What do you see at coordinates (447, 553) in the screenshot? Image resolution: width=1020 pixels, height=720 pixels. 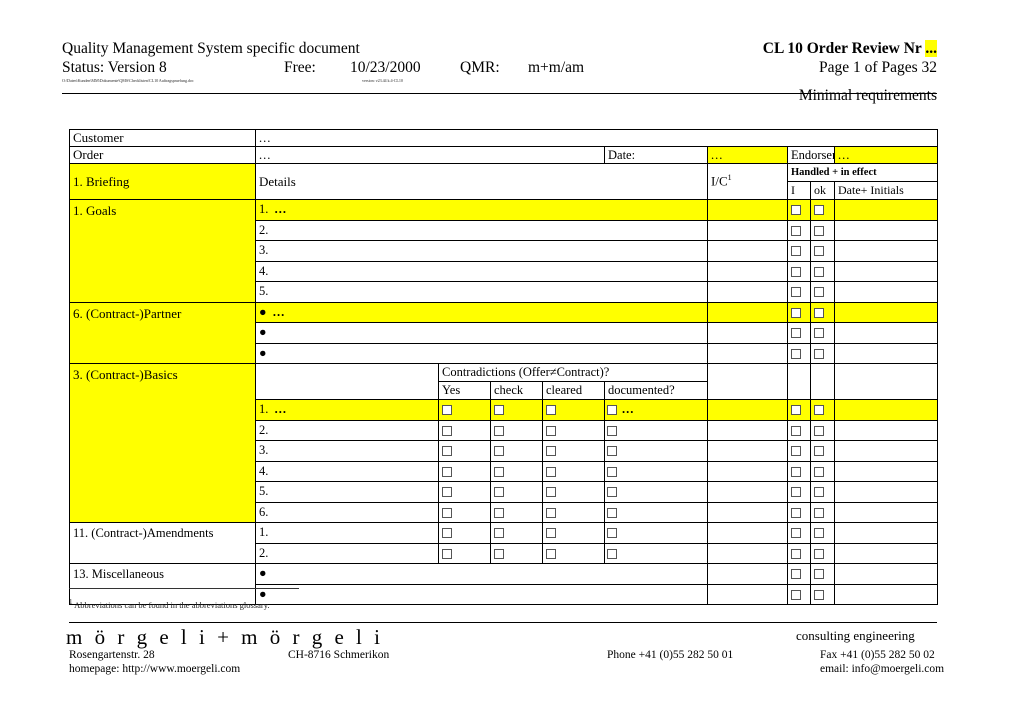 I see `checkbox-yes` at bounding box center [447, 553].